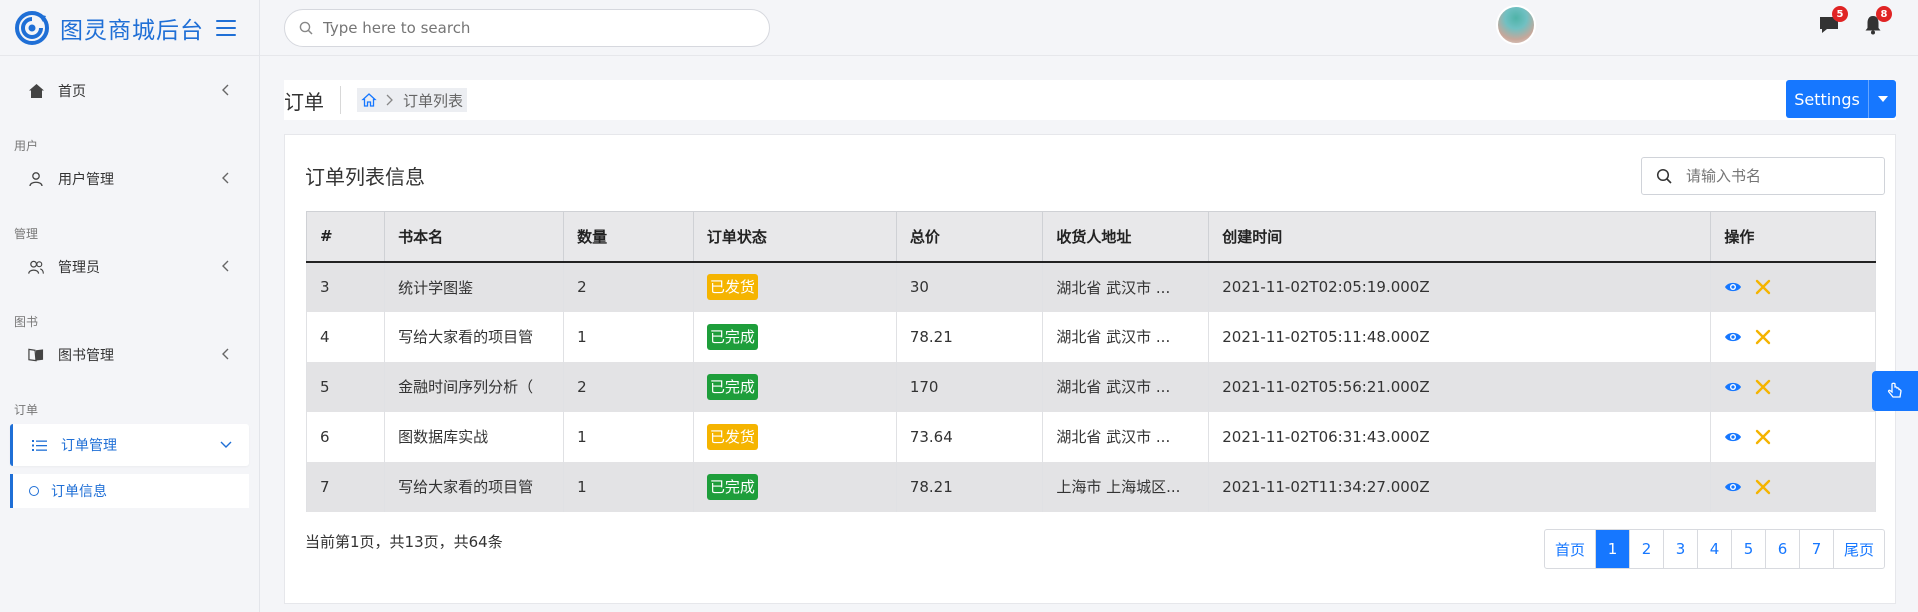 This screenshot has width=1918, height=612. I want to click on settings-button: Settings, so click(1841, 99).